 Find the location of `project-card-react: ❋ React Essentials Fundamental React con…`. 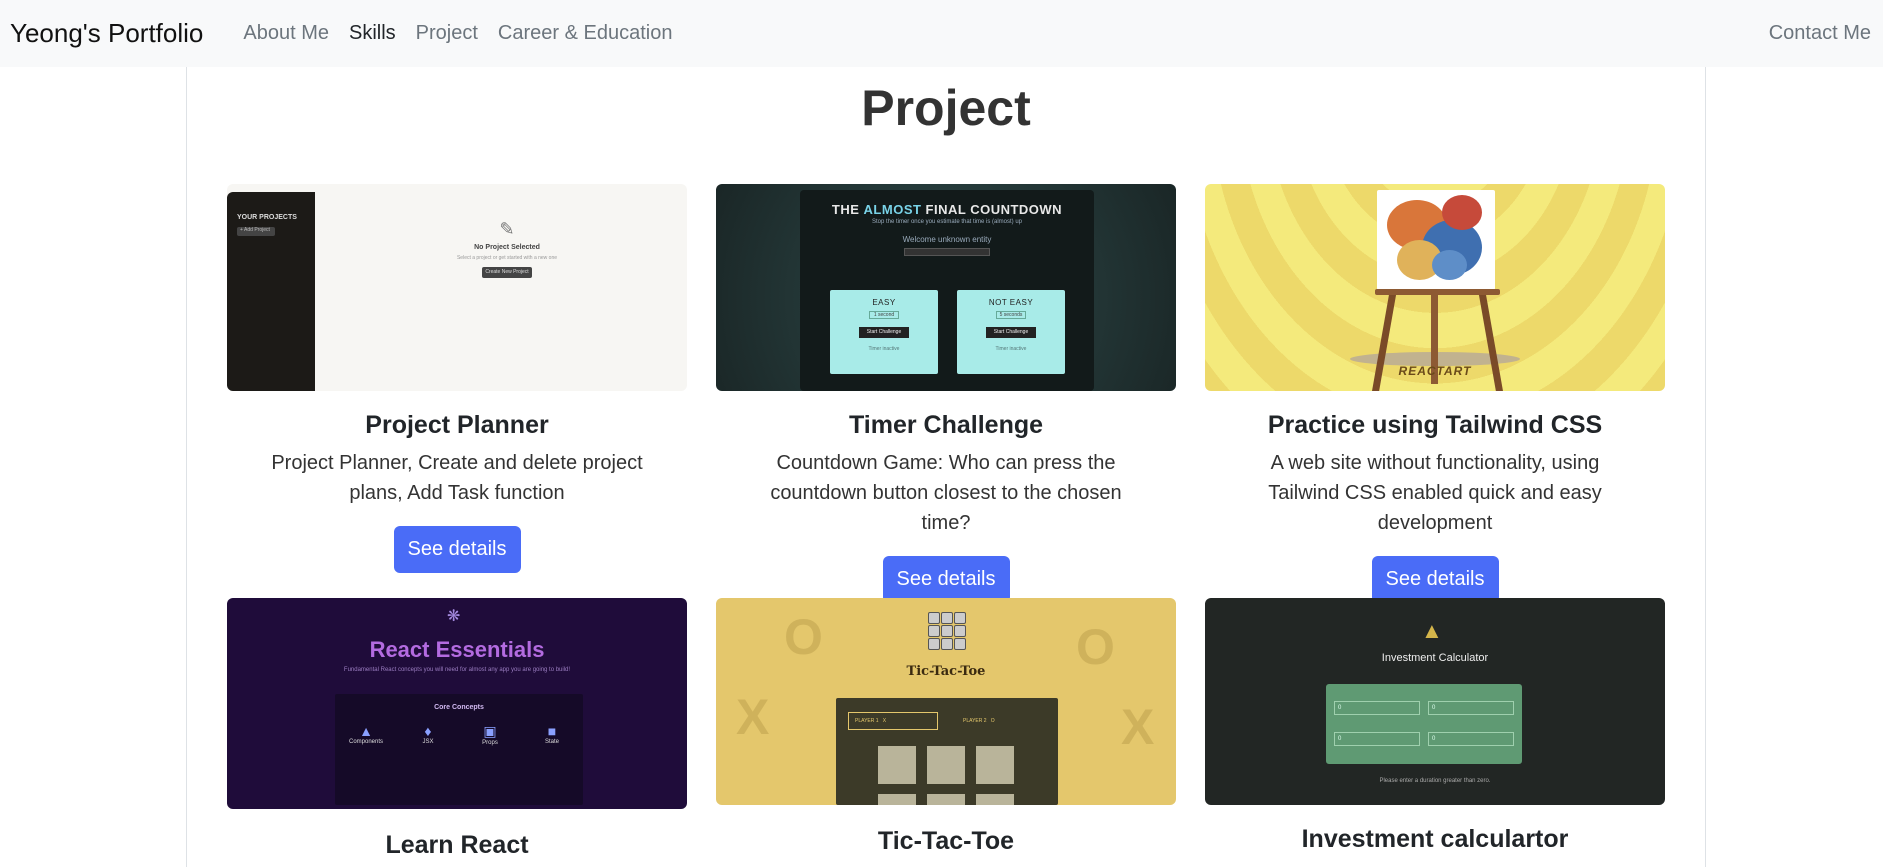

project-card-react: ❋ React Essentials Fundamental React con… is located at coordinates (457, 729).